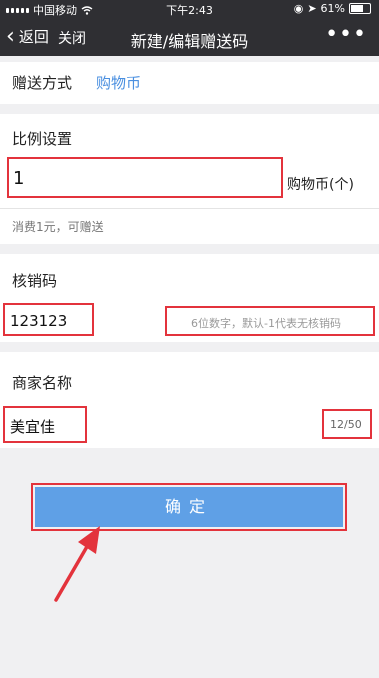  What do you see at coordinates (189, 83) in the screenshot?
I see `gift-method-section: 赠送方式 购物币` at bounding box center [189, 83].